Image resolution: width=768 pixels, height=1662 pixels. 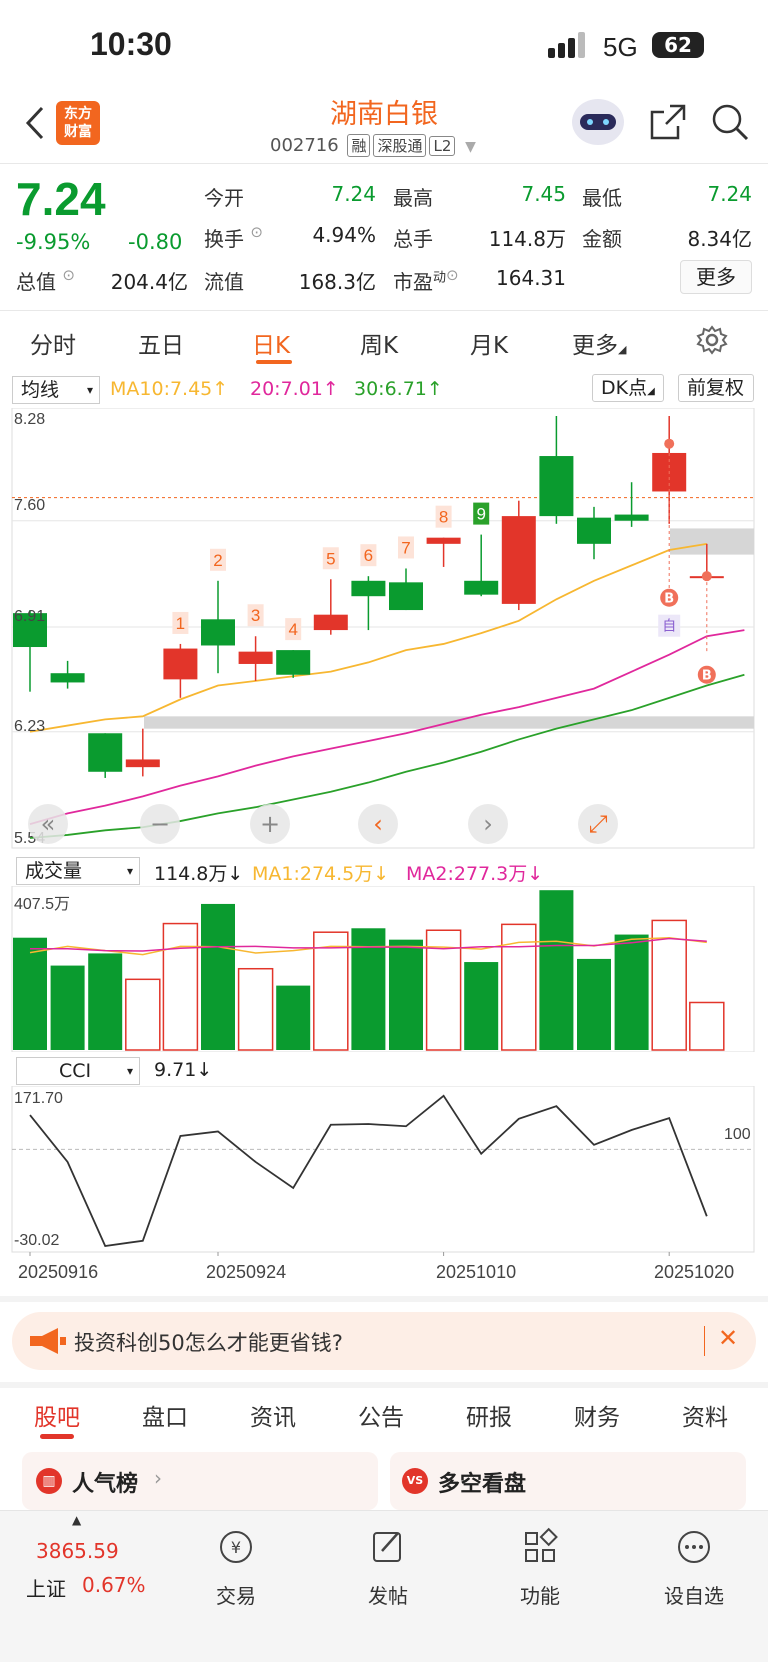 I want to click on adjust-button: 前复权, so click(x=716, y=388).